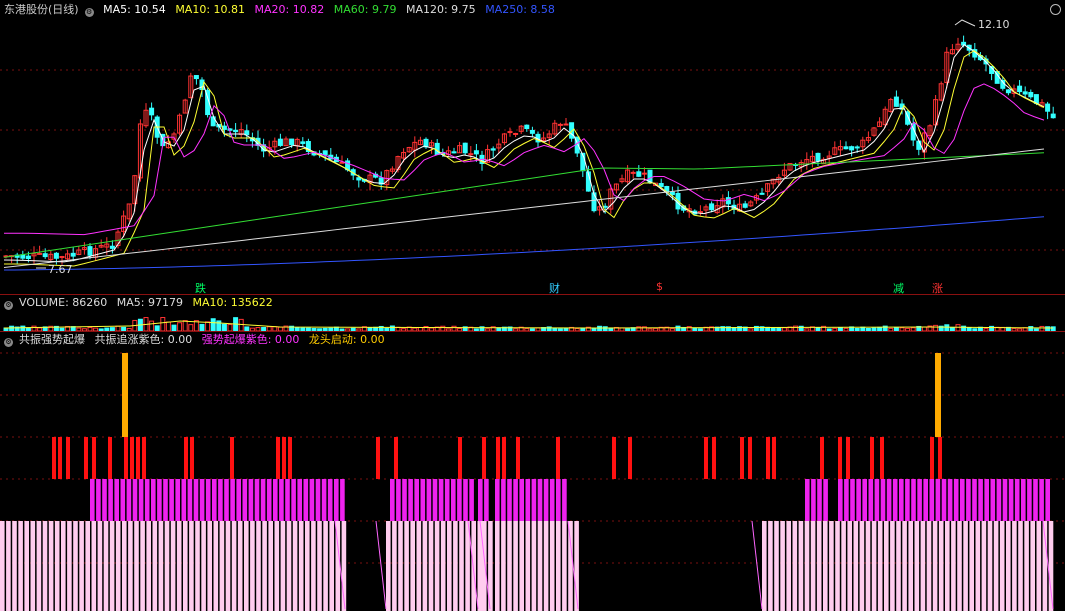  I want to click on indicator-value-3: 龙头启动: 0.00, so click(346, 339).